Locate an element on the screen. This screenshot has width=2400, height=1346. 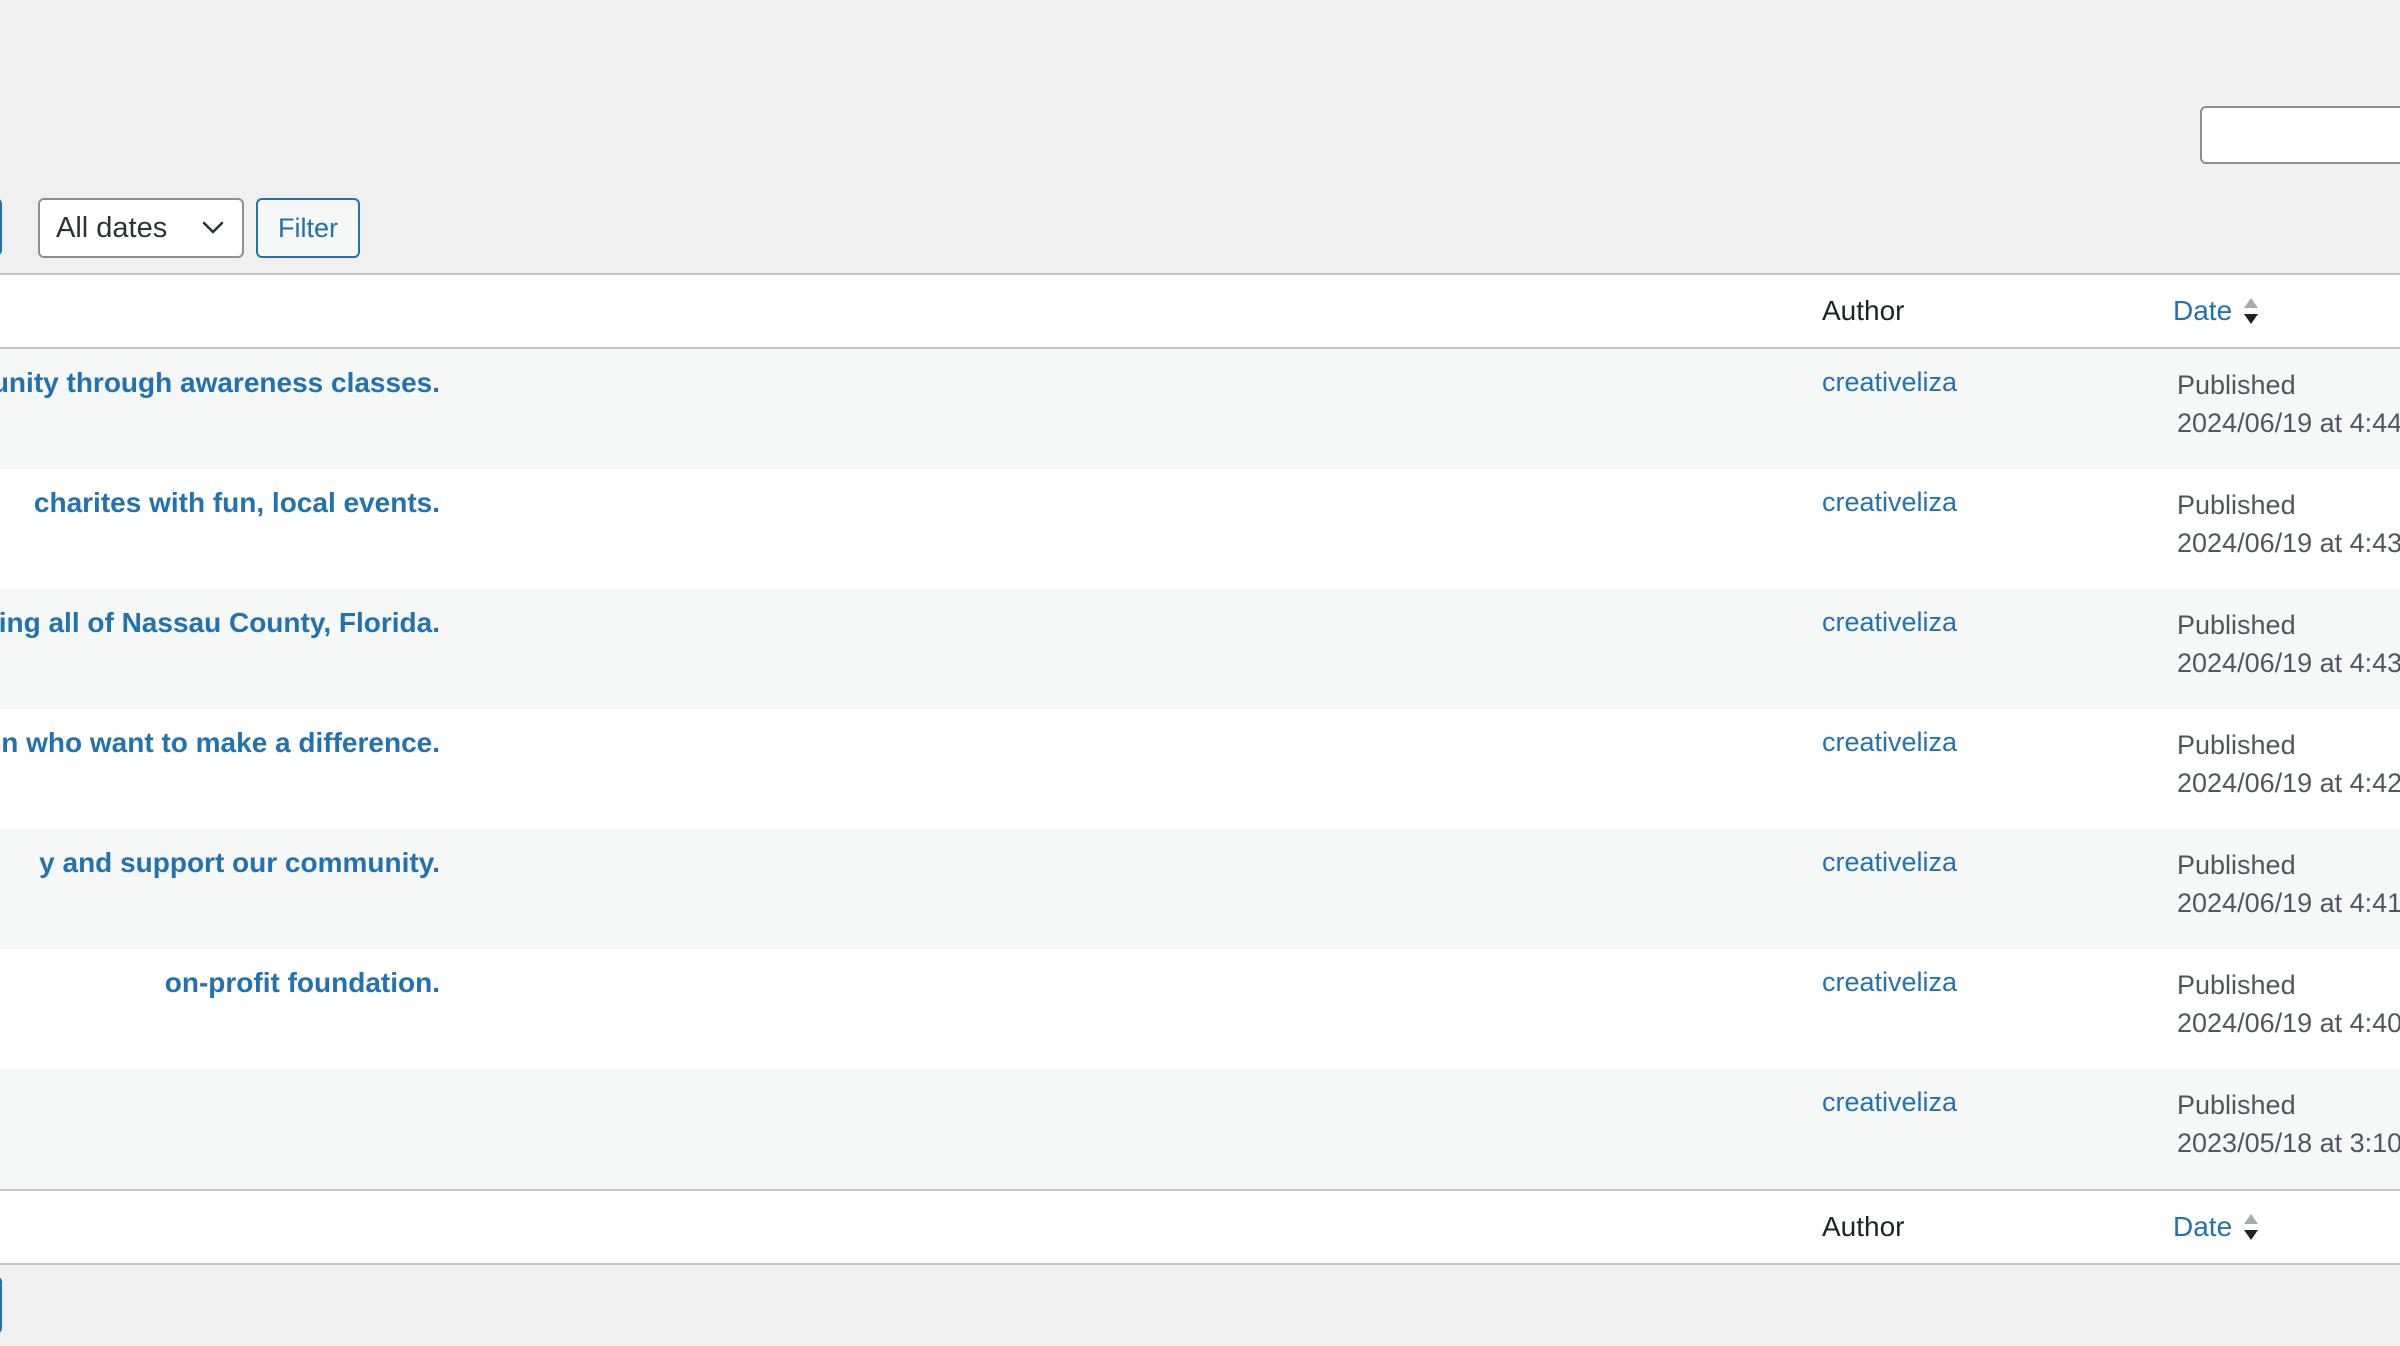
column-header-date: Date is located at coordinates (2216, 311).